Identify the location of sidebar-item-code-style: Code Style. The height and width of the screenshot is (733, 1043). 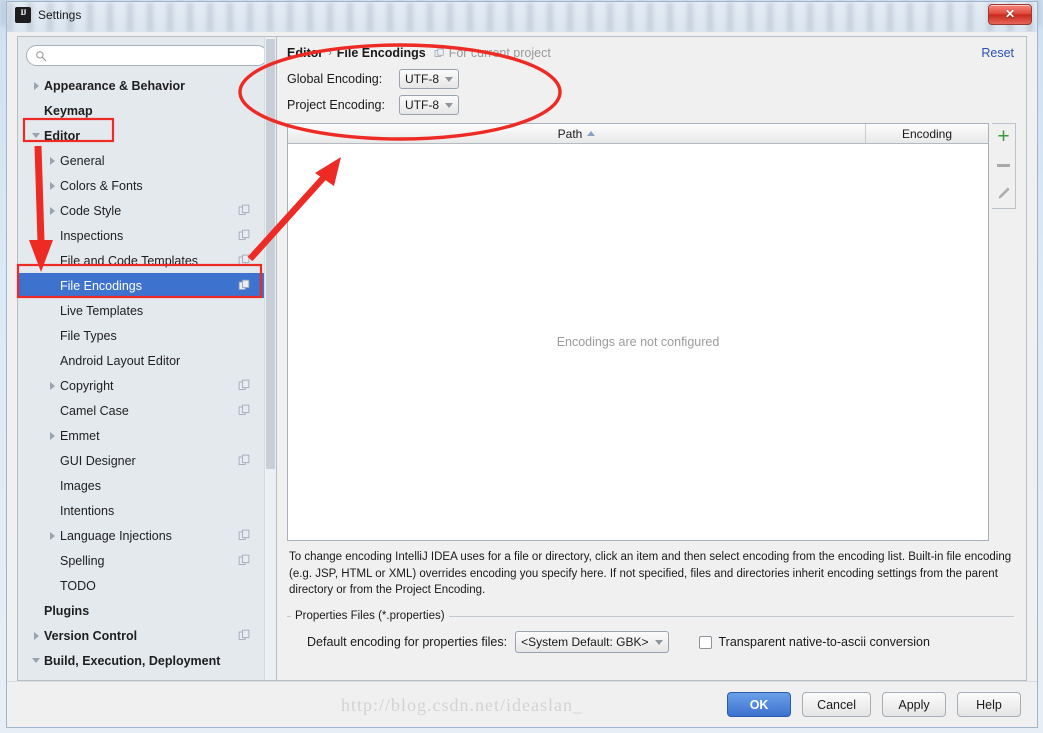
(147, 210).